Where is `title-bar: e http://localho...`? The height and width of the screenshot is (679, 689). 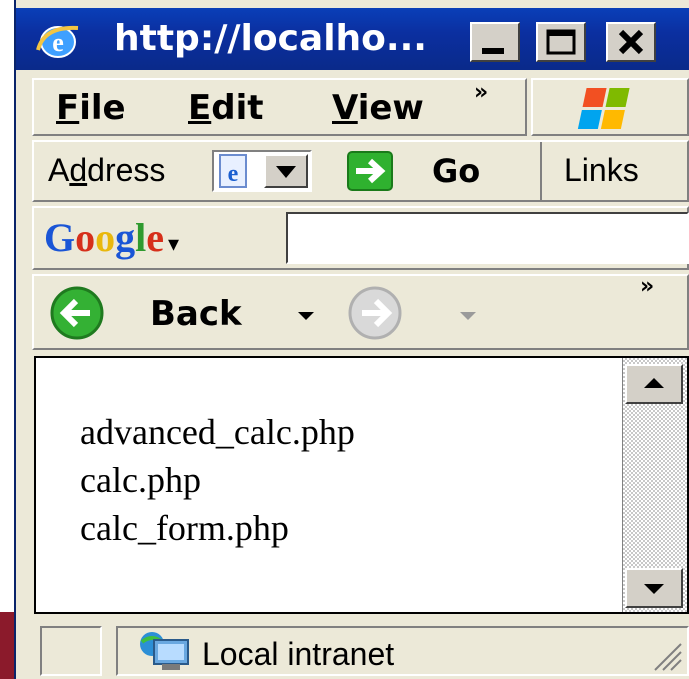 title-bar: e http://localho... is located at coordinates (352, 39).